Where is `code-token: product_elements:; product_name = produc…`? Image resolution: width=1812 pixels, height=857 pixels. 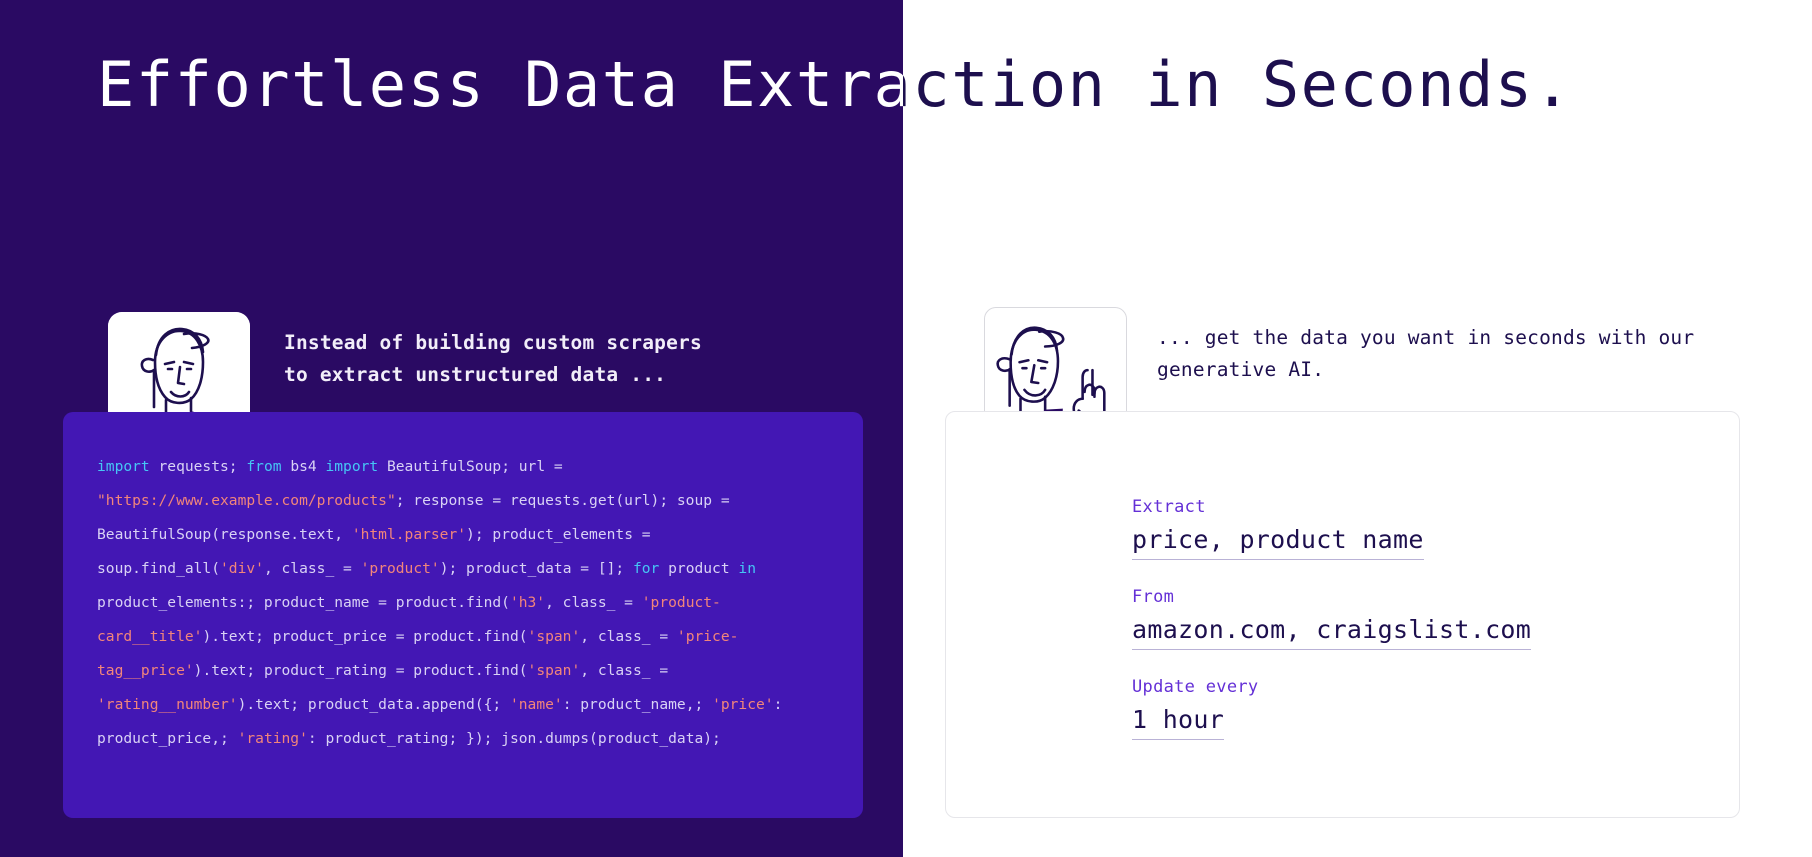
code-token: product_elements:; product_name = produc… is located at coordinates (303, 602).